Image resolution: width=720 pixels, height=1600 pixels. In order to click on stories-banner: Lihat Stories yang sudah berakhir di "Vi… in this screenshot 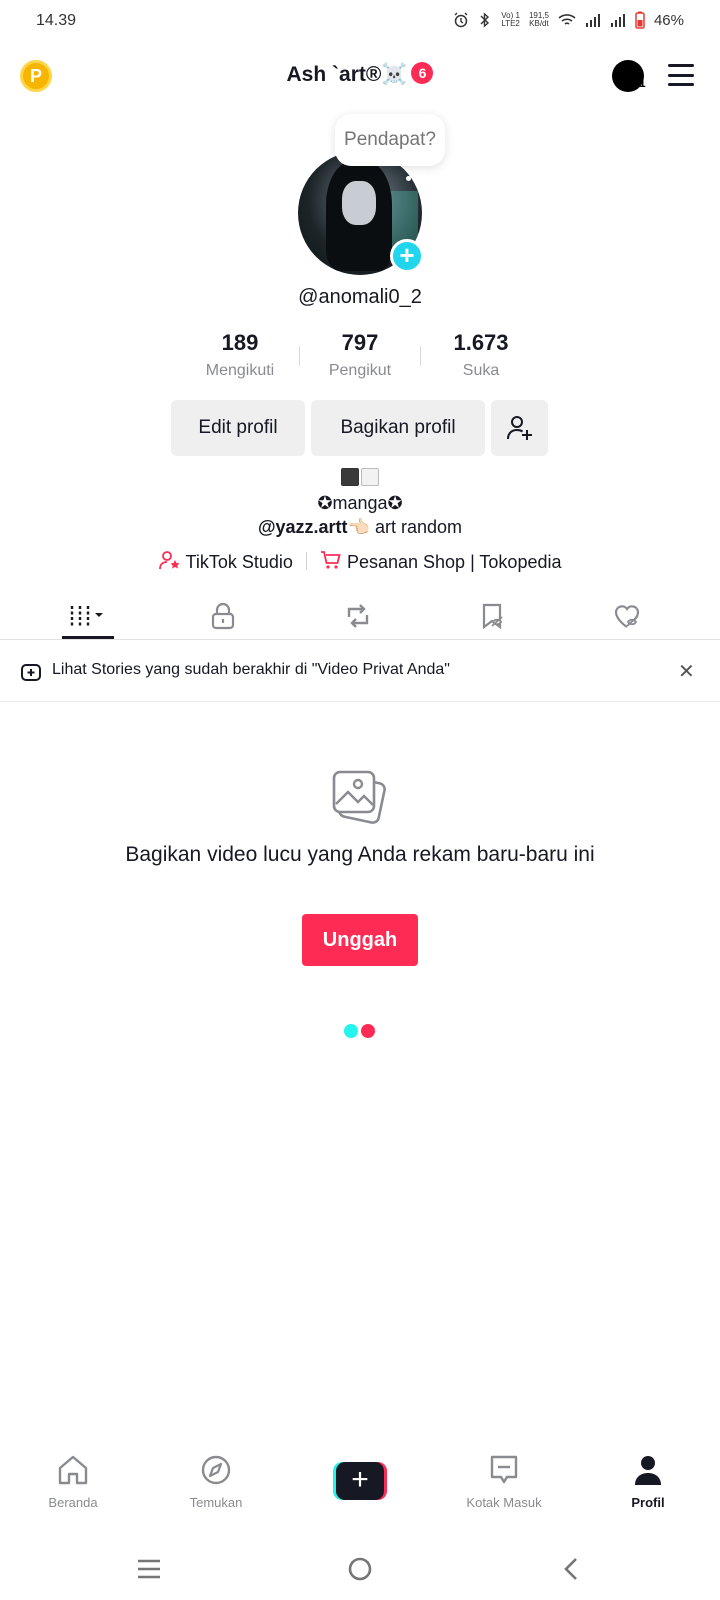, I will do `click(360, 672)`.